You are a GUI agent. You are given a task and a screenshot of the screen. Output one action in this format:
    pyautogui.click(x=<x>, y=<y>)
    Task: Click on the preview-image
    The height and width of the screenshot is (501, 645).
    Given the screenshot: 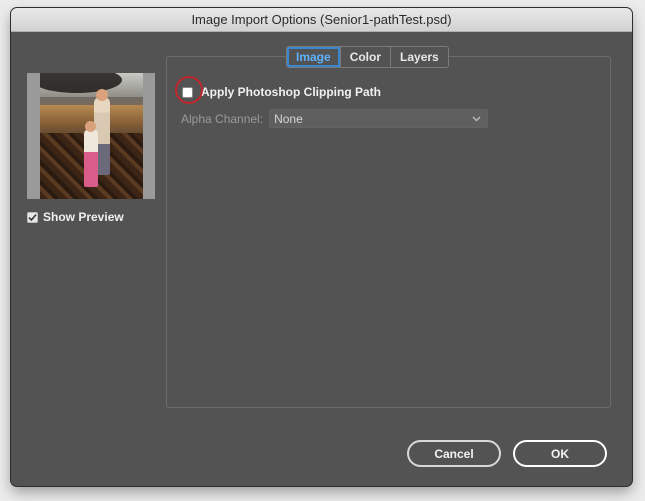 What is the action you would take?
    pyautogui.click(x=91, y=136)
    